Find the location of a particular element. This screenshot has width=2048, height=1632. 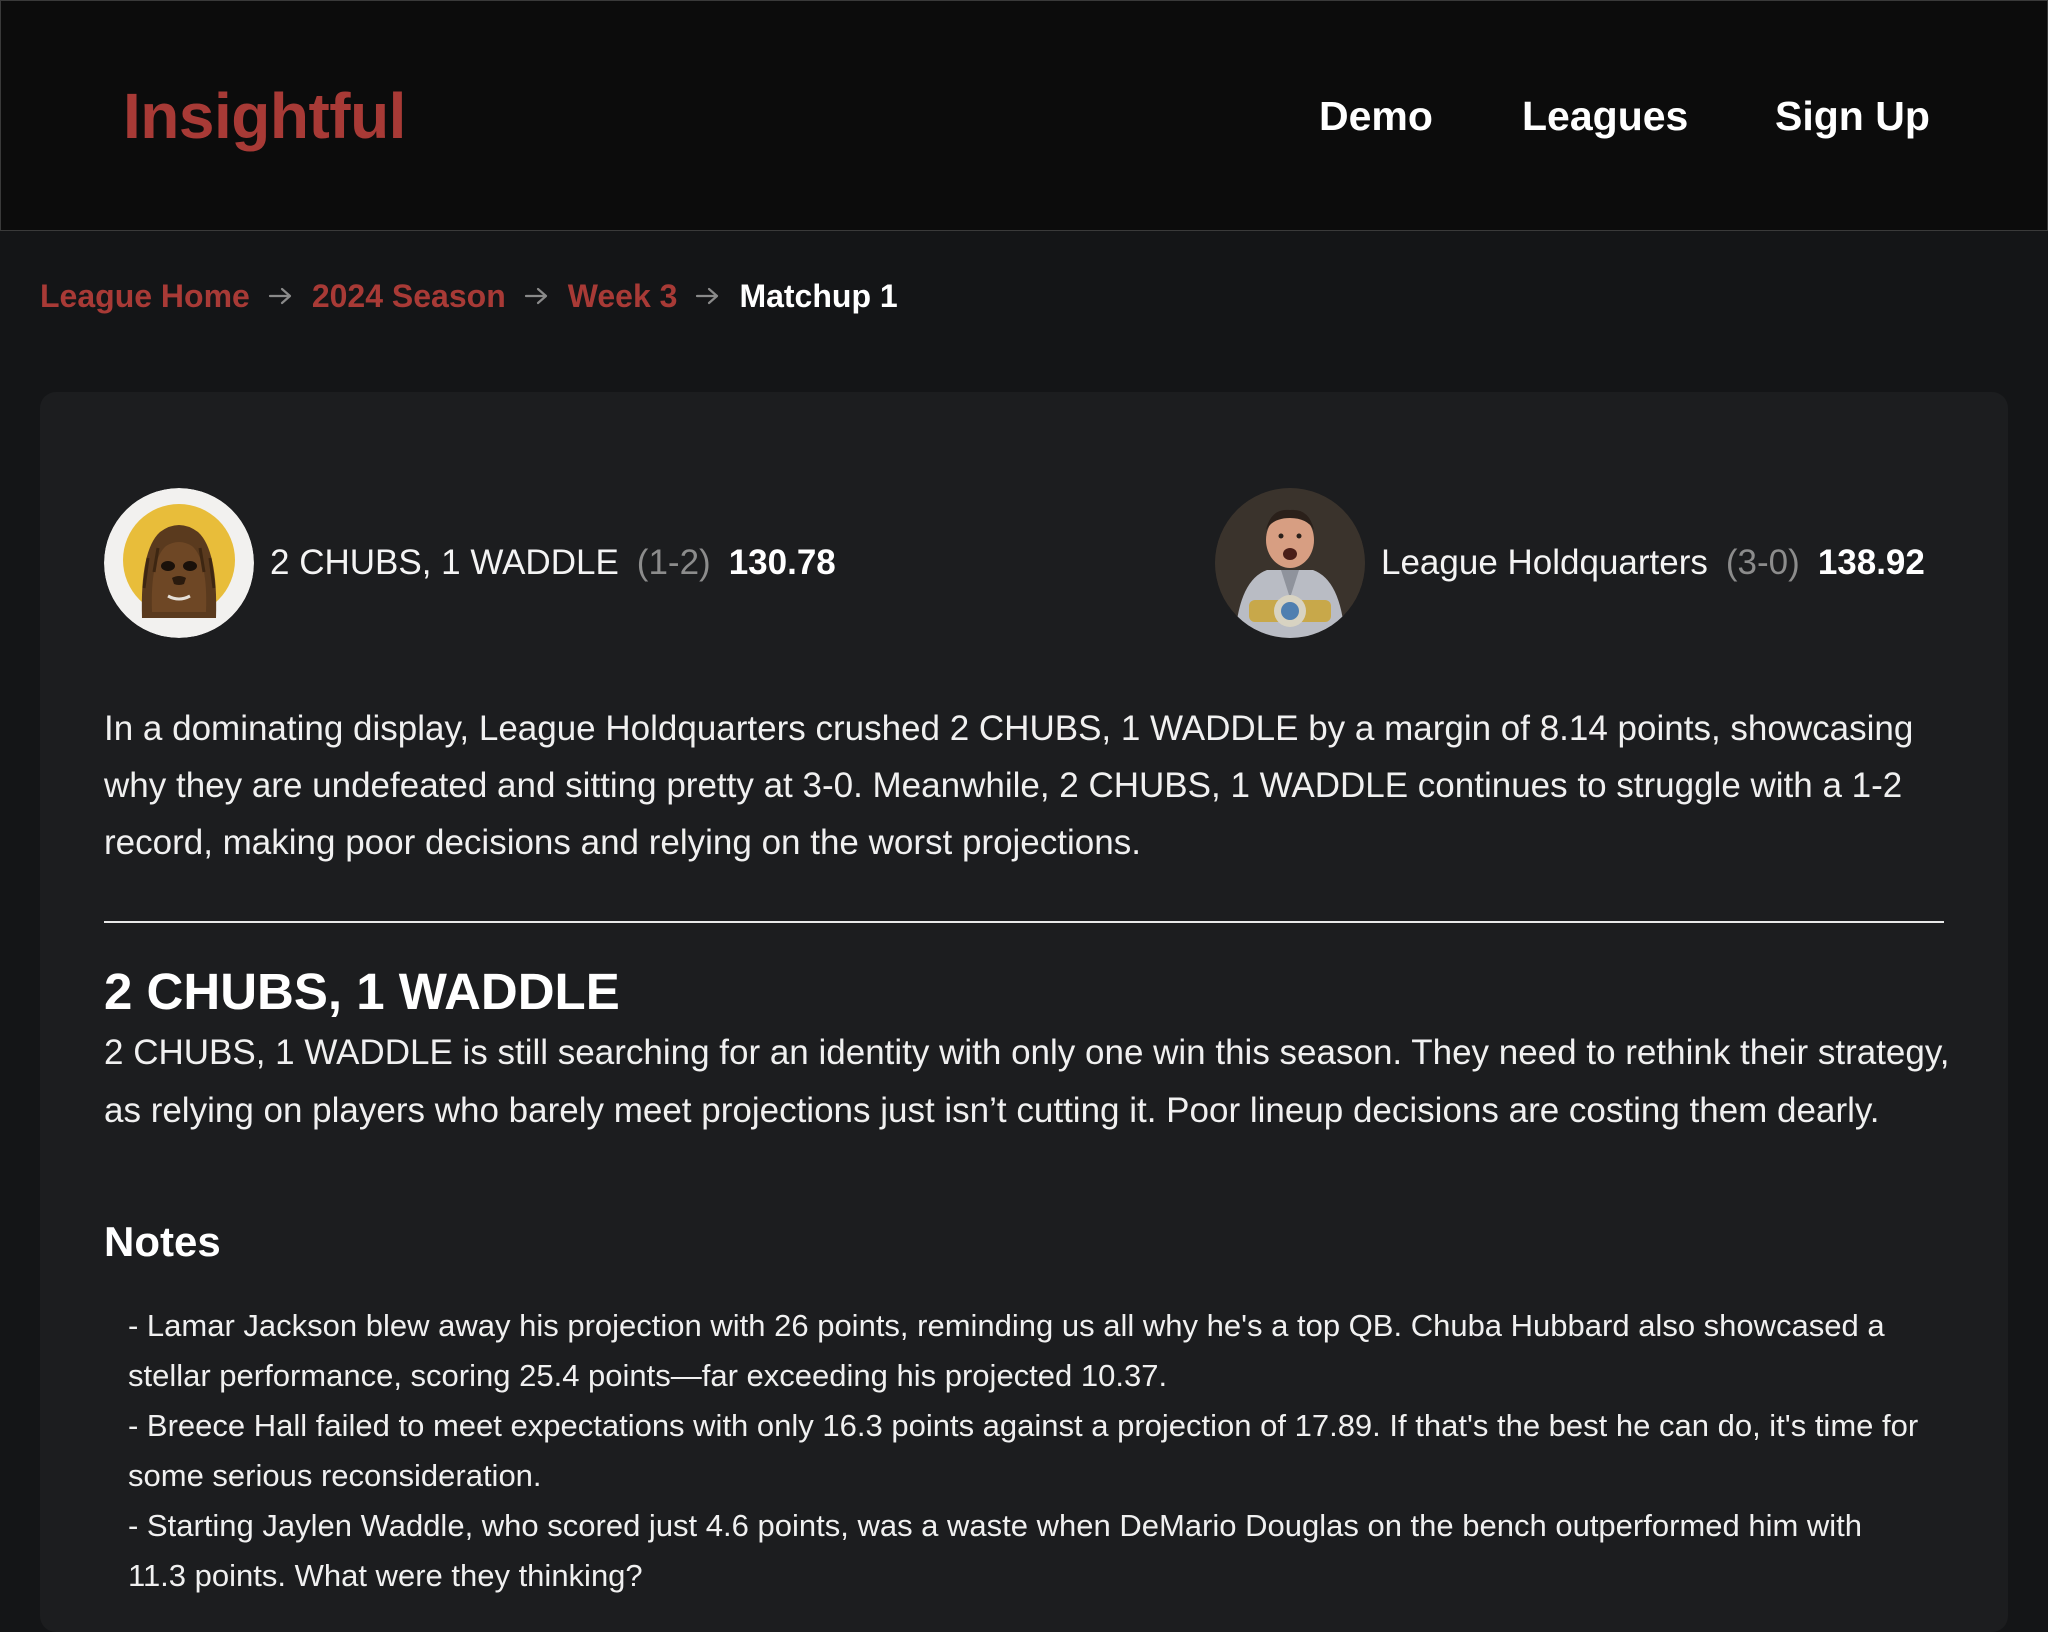

breadcrumb-league-home: League Home is located at coordinates (145, 296).